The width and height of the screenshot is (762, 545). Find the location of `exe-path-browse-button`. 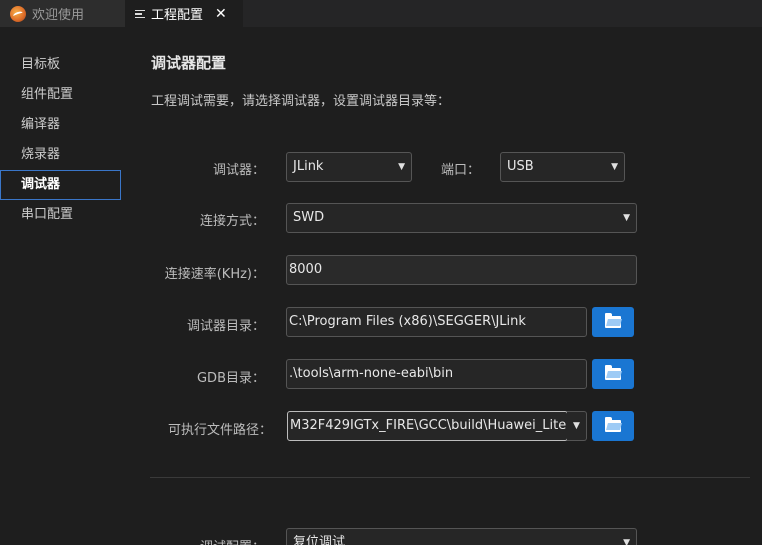

exe-path-browse-button is located at coordinates (613, 426).